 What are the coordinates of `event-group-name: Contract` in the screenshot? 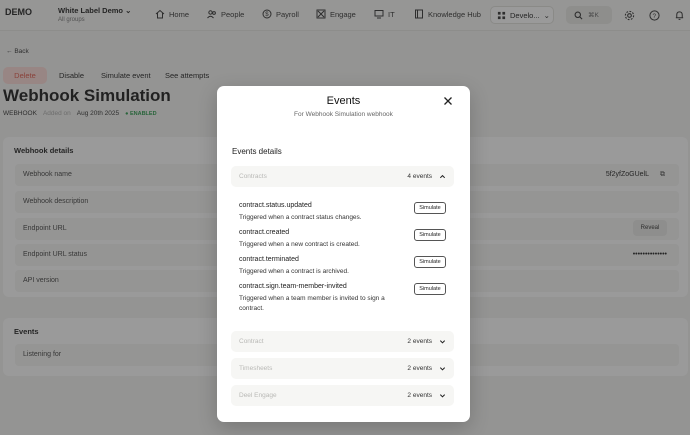 It's located at (251, 341).